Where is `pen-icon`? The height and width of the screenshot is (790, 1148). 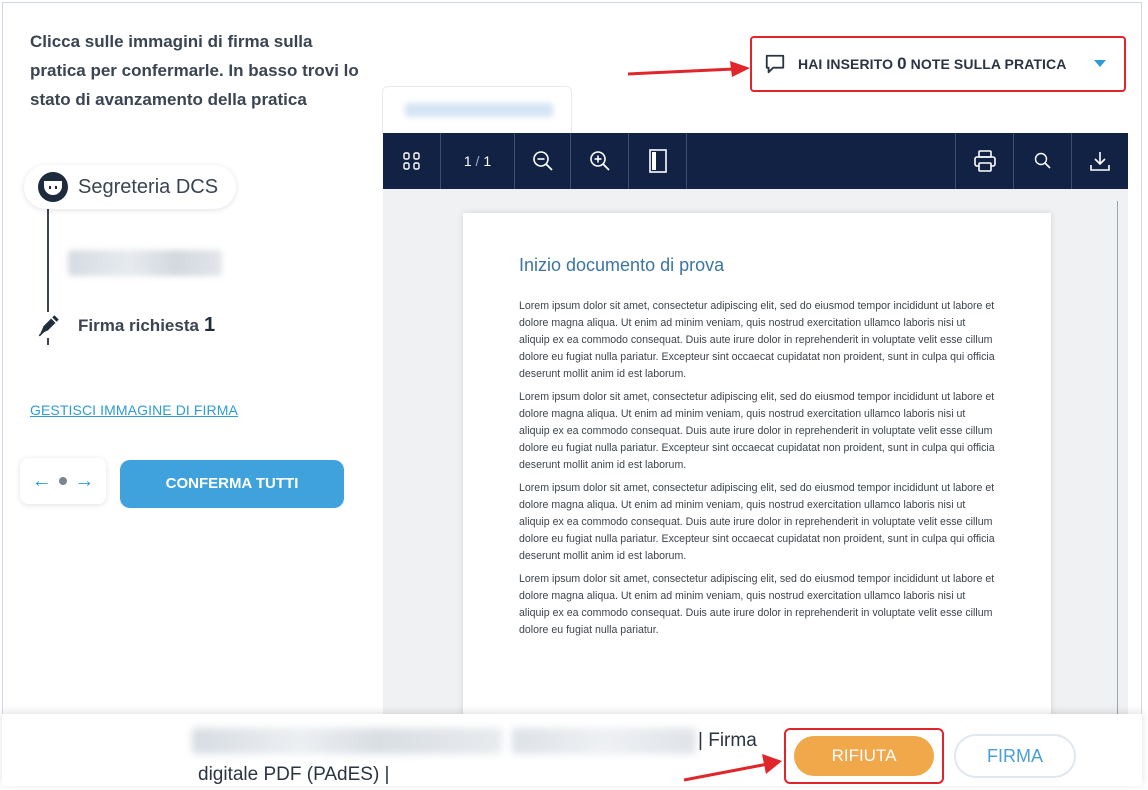 pen-icon is located at coordinates (48, 326).